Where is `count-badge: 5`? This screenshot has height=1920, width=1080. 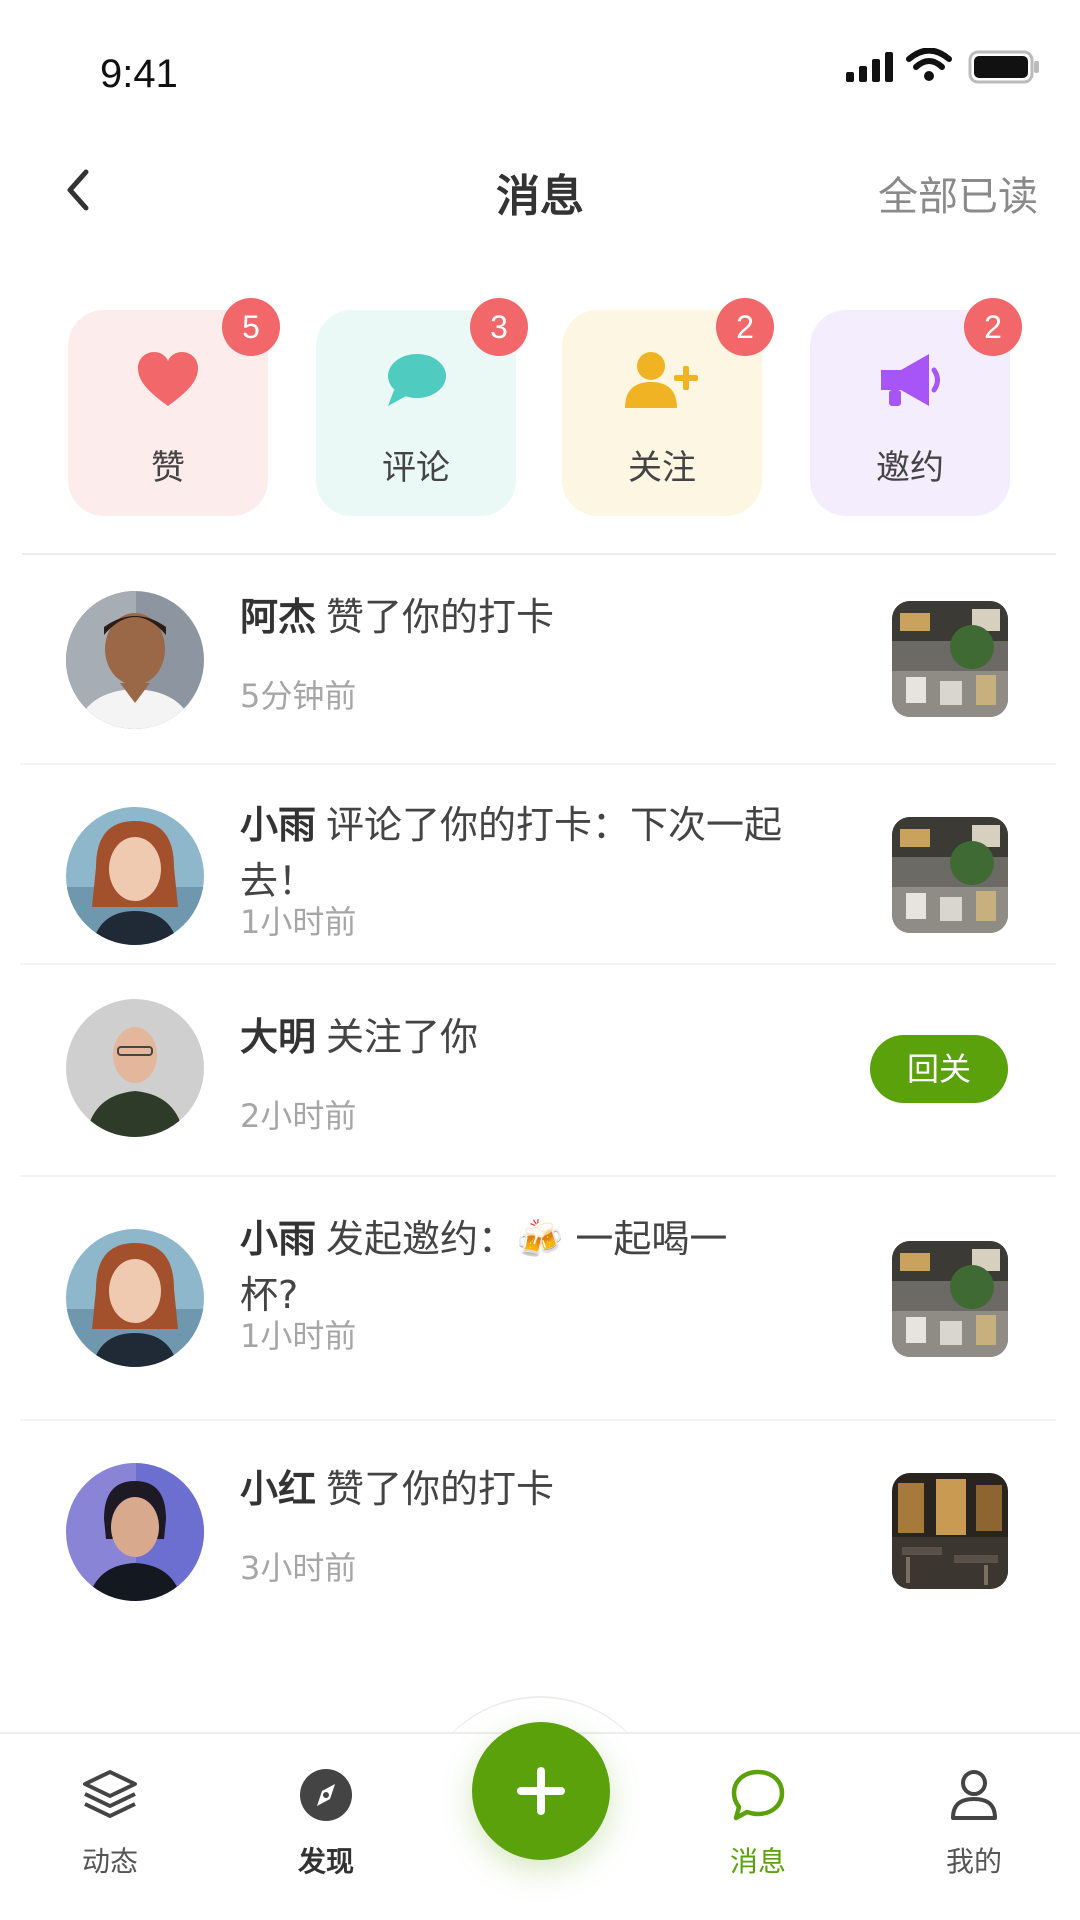 count-badge: 5 is located at coordinates (251, 327).